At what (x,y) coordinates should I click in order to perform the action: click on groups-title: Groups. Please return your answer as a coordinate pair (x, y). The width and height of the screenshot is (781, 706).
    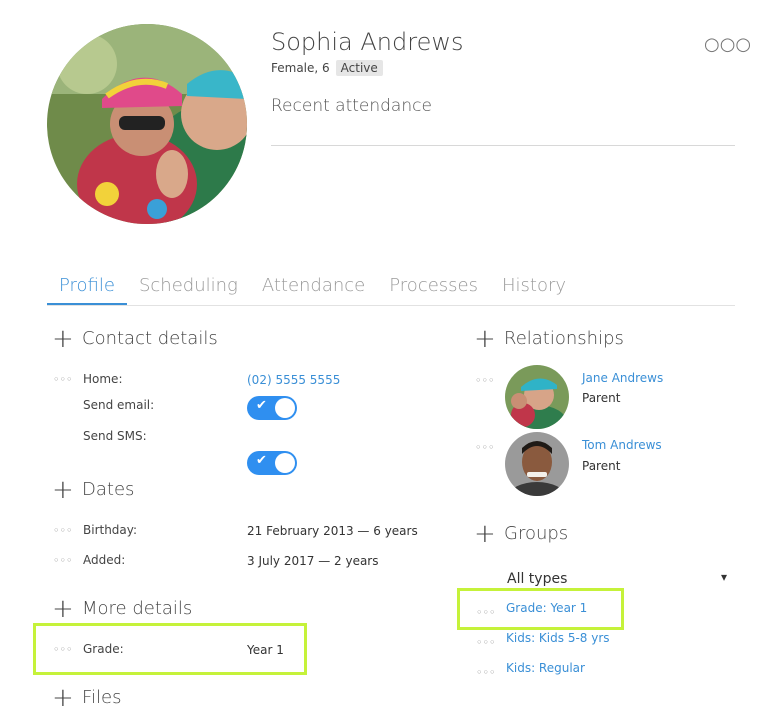
    Looking at the image, I should click on (536, 533).